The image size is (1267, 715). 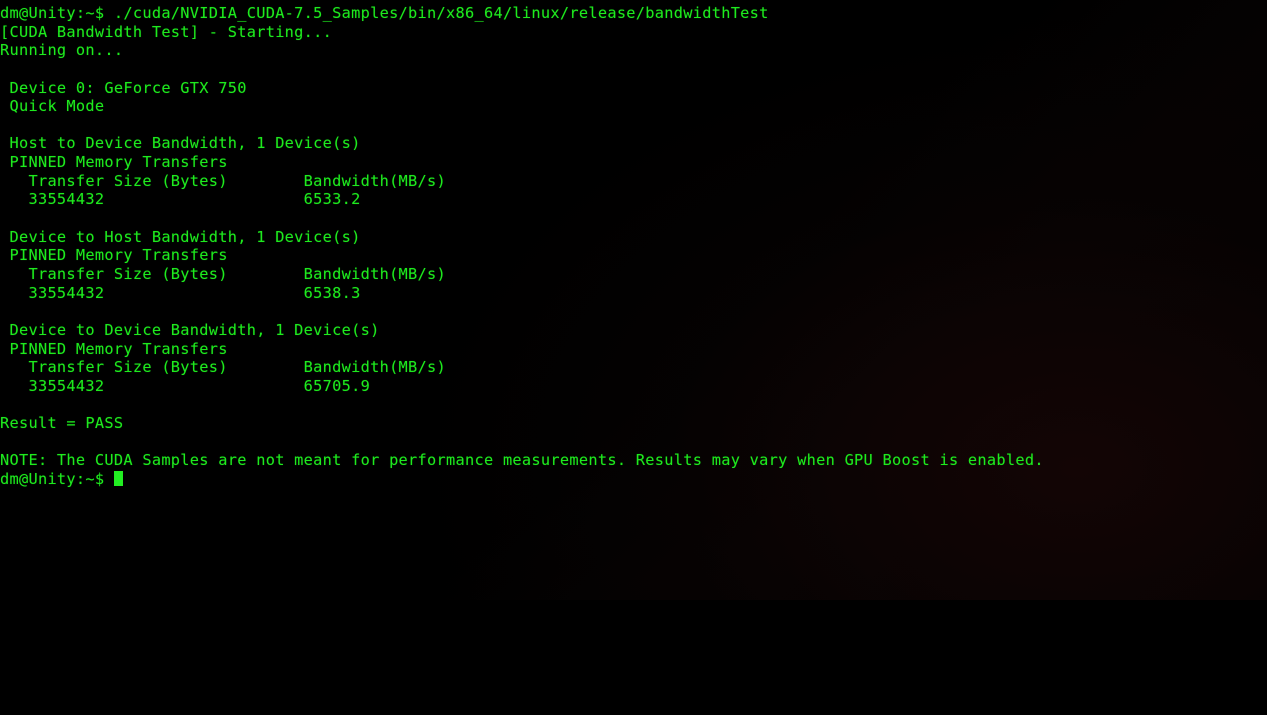 What do you see at coordinates (522, 479) in the screenshot?
I see `terminal-prompt-line: dm@Unity:~$` at bounding box center [522, 479].